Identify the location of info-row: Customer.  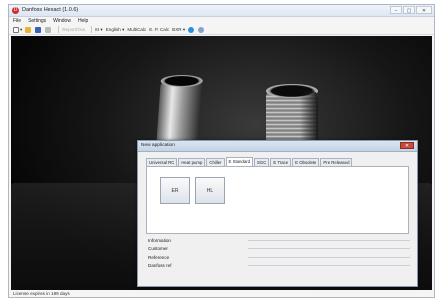
(279, 249).